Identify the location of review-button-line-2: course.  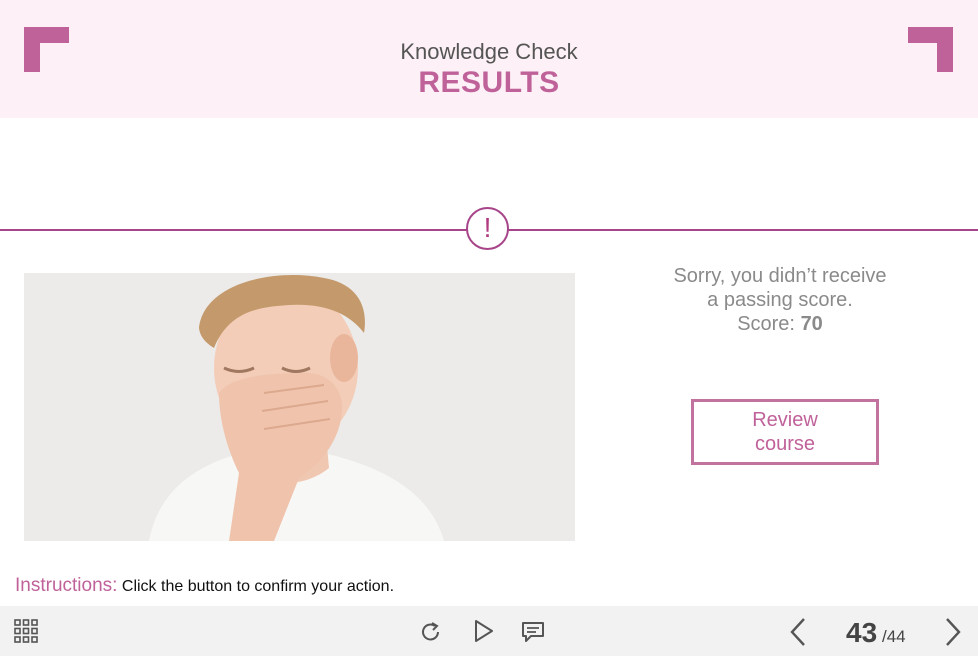
(785, 444).